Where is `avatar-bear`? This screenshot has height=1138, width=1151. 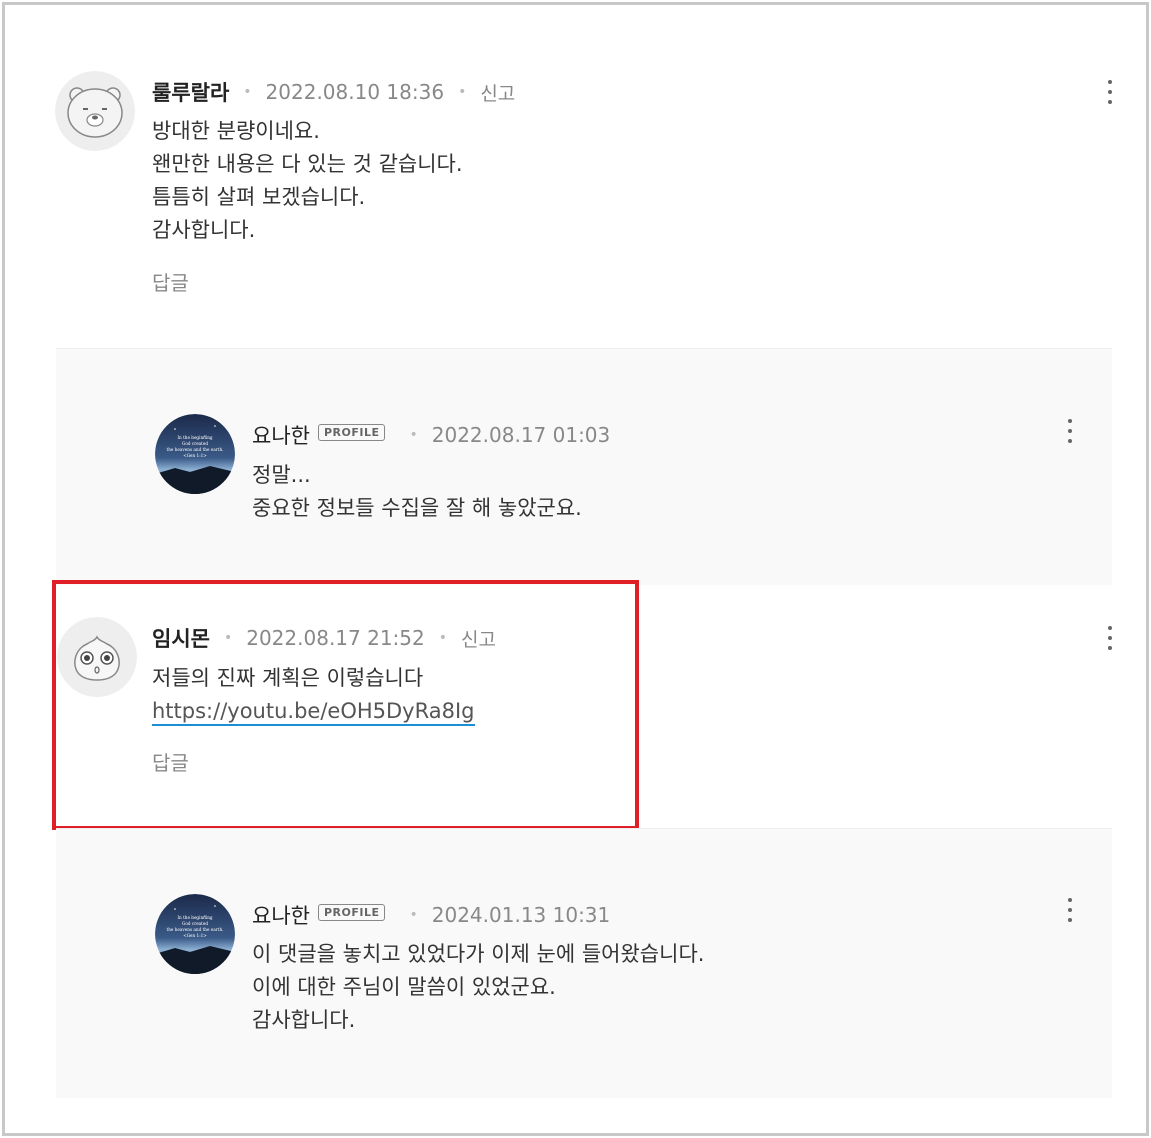 avatar-bear is located at coordinates (95, 111).